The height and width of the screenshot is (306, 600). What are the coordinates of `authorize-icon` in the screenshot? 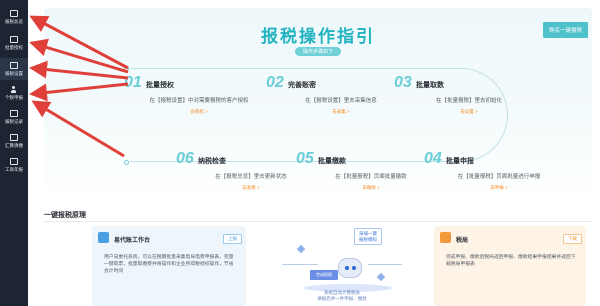 It's located at (14, 39).